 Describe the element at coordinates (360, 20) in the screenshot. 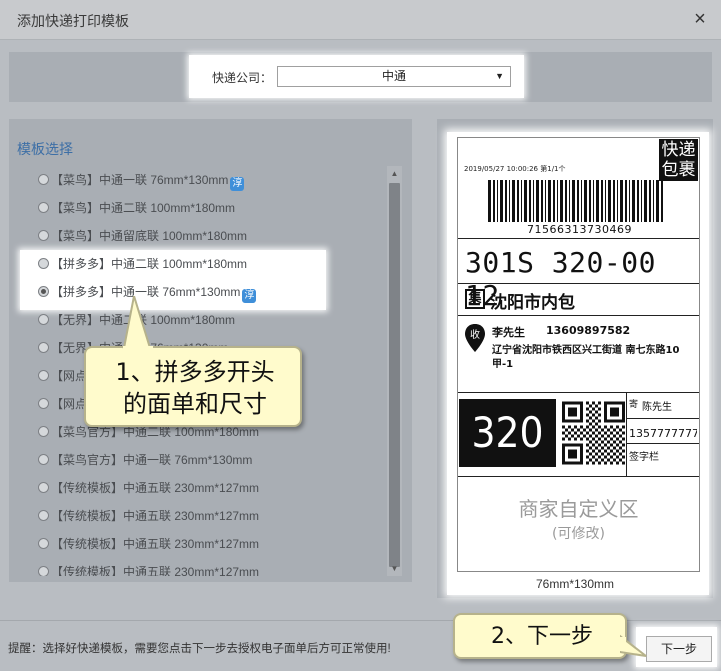

I see `dialog-titlebar: 添加快递打印模板 ×` at that location.